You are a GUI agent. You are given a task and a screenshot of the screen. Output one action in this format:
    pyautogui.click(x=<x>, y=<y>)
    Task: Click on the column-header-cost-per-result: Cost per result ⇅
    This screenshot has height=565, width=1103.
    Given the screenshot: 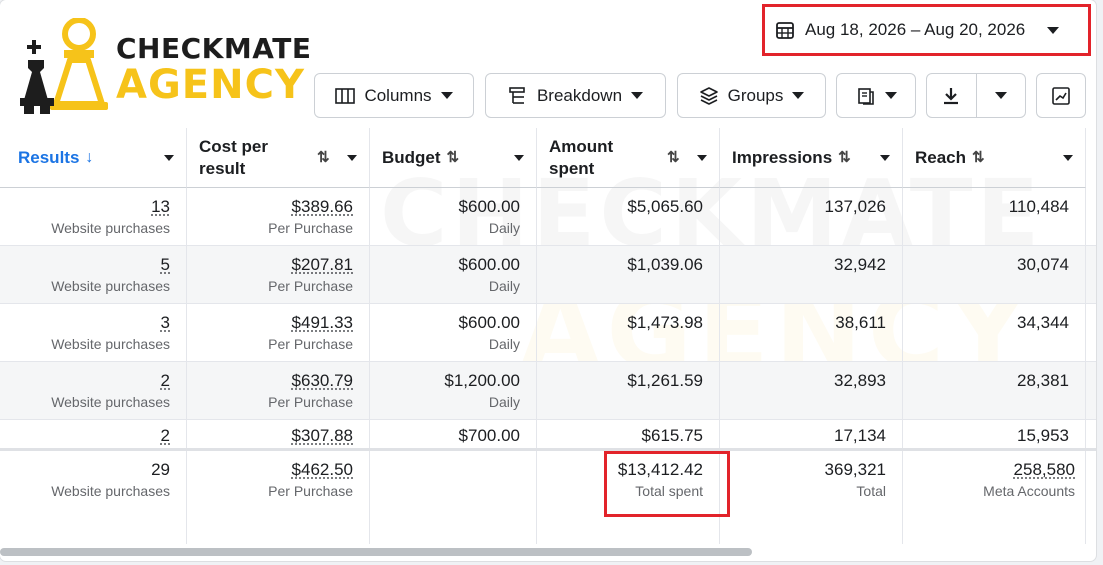 What is the action you would take?
    pyautogui.click(x=278, y=158)
    